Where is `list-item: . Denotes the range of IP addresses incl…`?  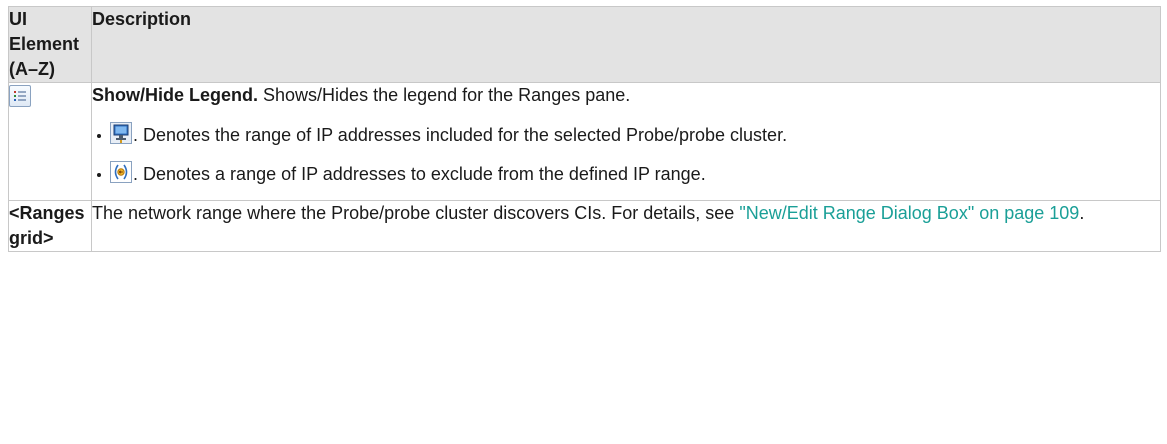 list-item: . Denotes the range of IP addresses incl… is located at coordinates (628, 135).